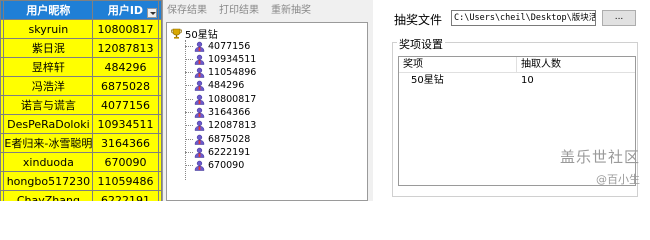 This screenshot has width=650, height=240. Describe the element at coordinates (229, 112) in the screenshot. I see `winner-id-label: 3164366` at that location.